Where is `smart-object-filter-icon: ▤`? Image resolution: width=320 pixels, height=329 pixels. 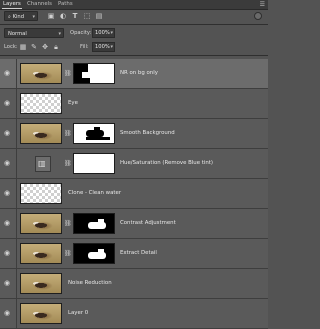 smart-object-filter-icon: ▤ is located at coordinates (99, 16).